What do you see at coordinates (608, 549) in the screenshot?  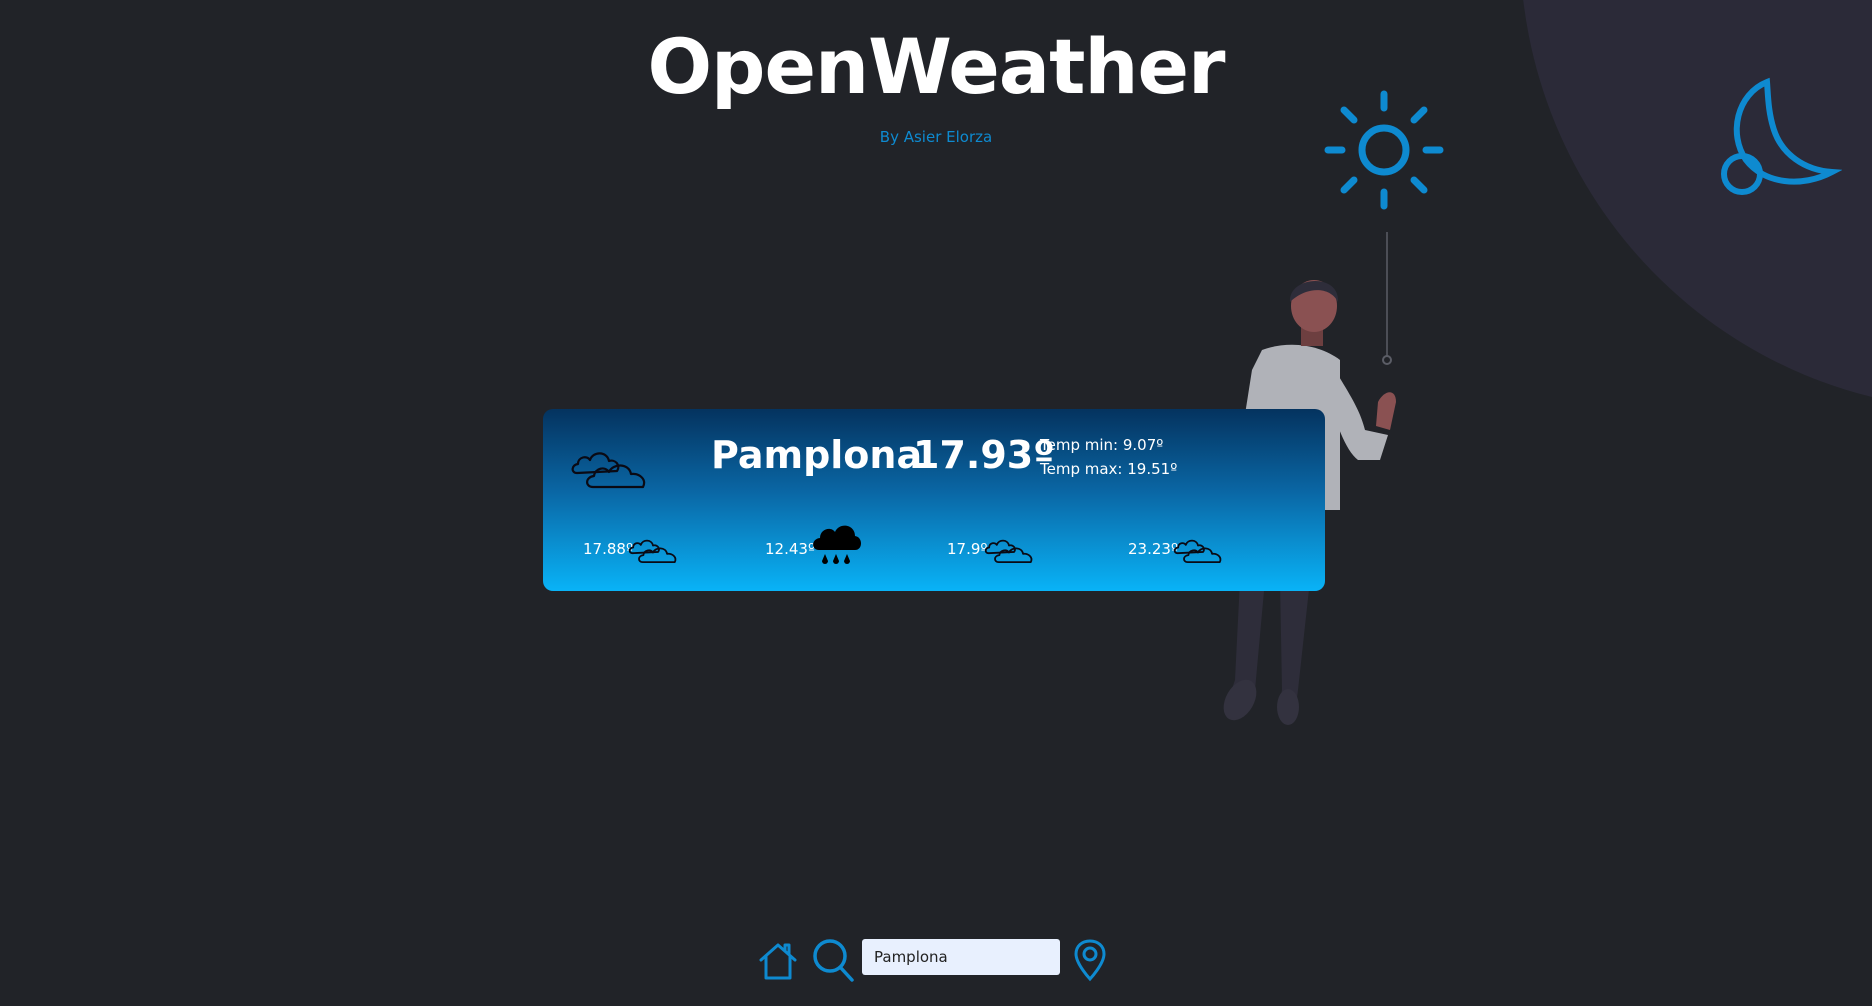 I see `forecast-temperature: 17.88º` at bounding box center [608, 549].